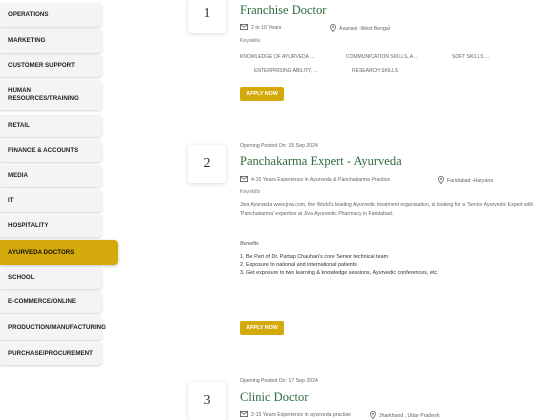 The height and width of the screenshot is (420, 550). I want to click on job-experience: 2 to 10 Years, so click(260, 28).